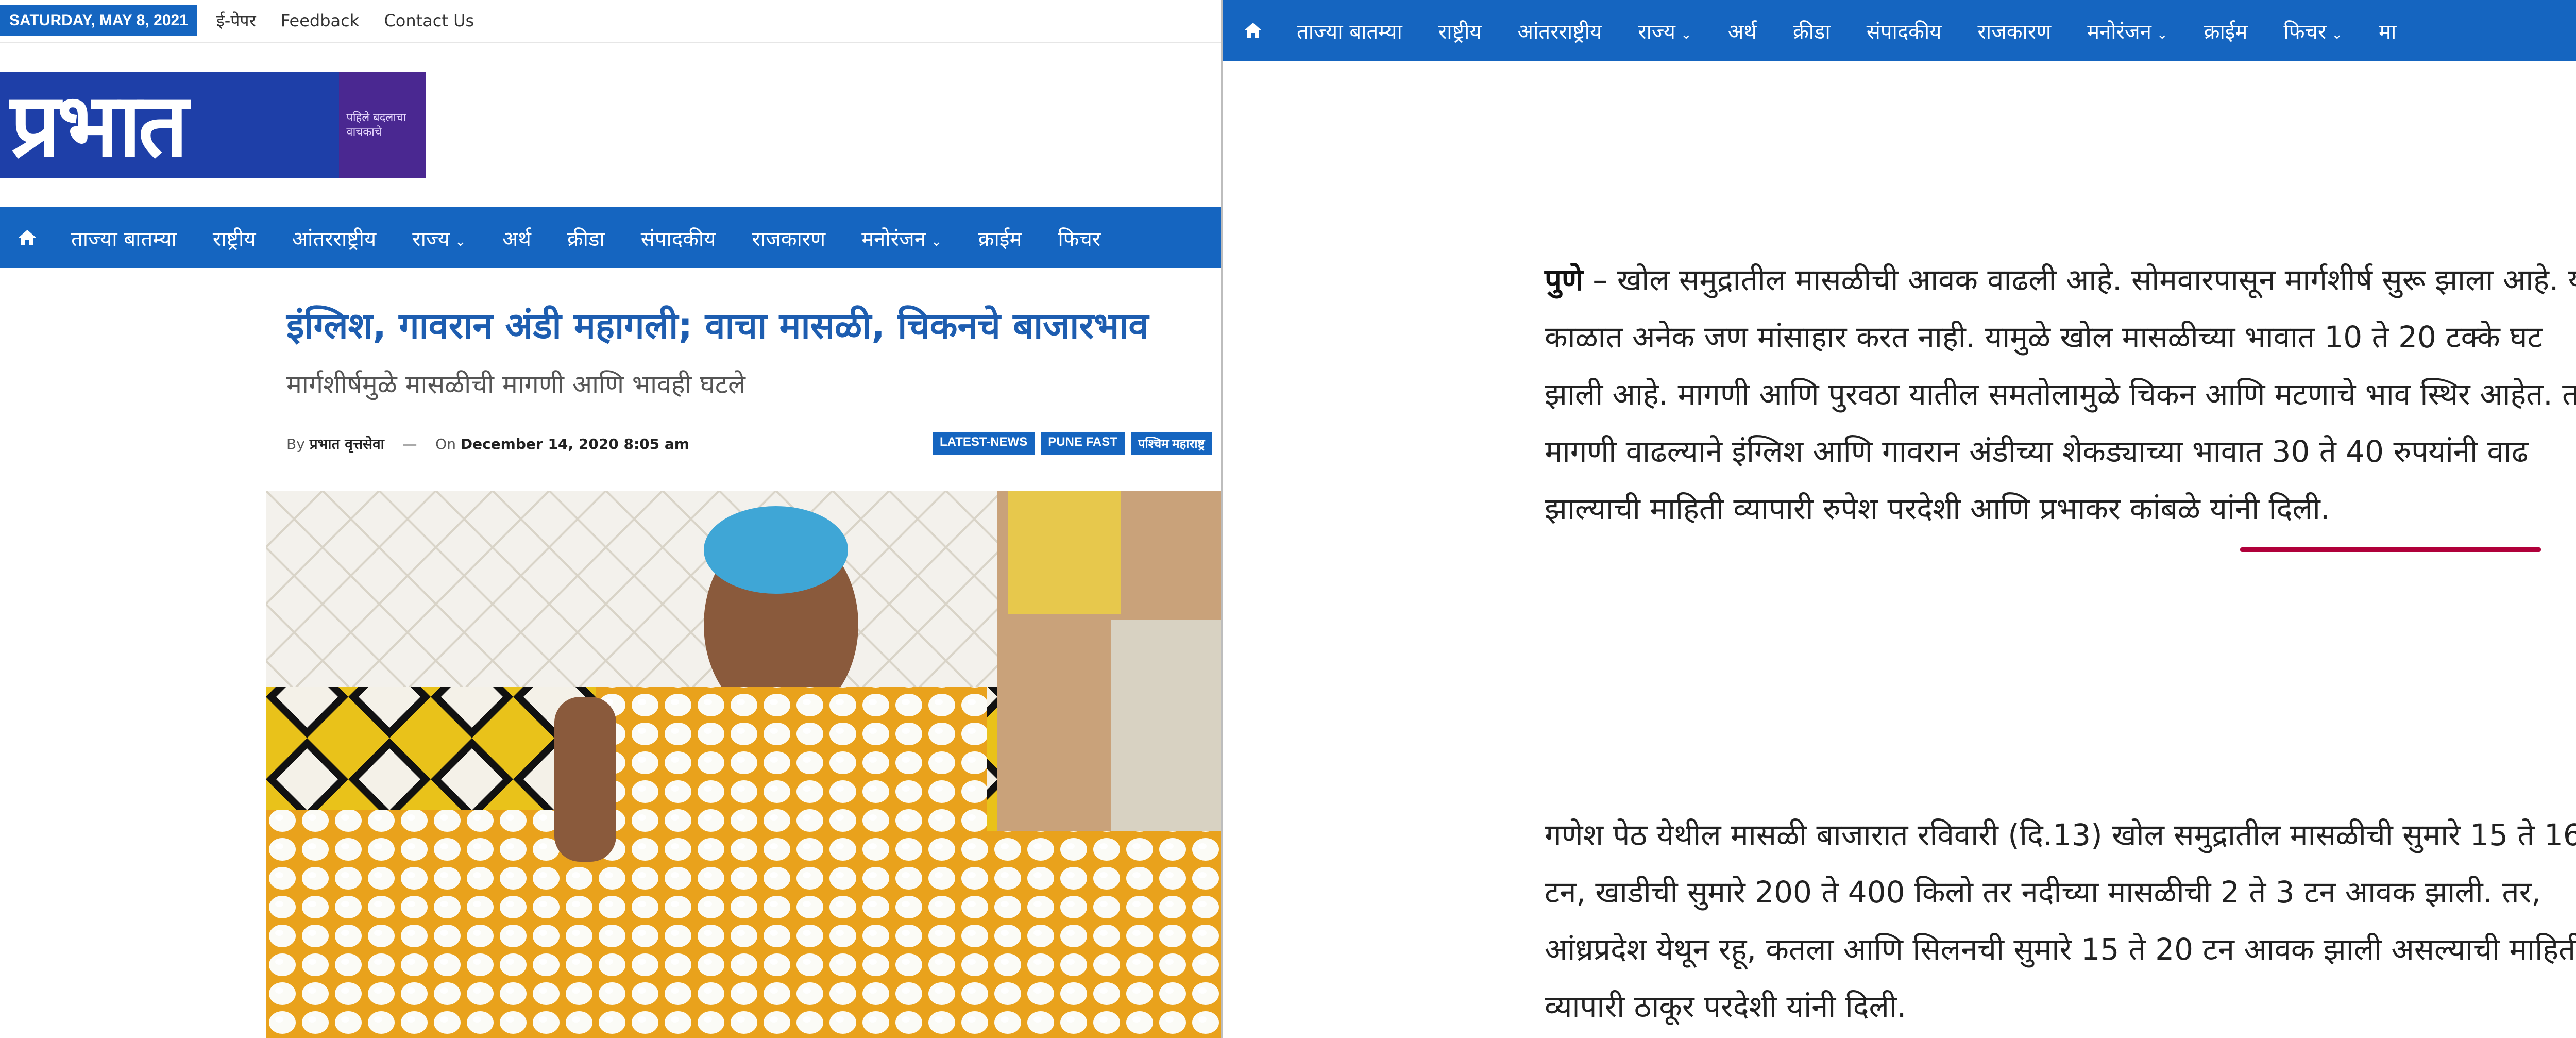 The height and width of the screenshot is (1038, 2576). Describe the element at coordinates (1083, 443) in the screenshot. I see `tag-pune-fast: PUNE FAST` at that location.